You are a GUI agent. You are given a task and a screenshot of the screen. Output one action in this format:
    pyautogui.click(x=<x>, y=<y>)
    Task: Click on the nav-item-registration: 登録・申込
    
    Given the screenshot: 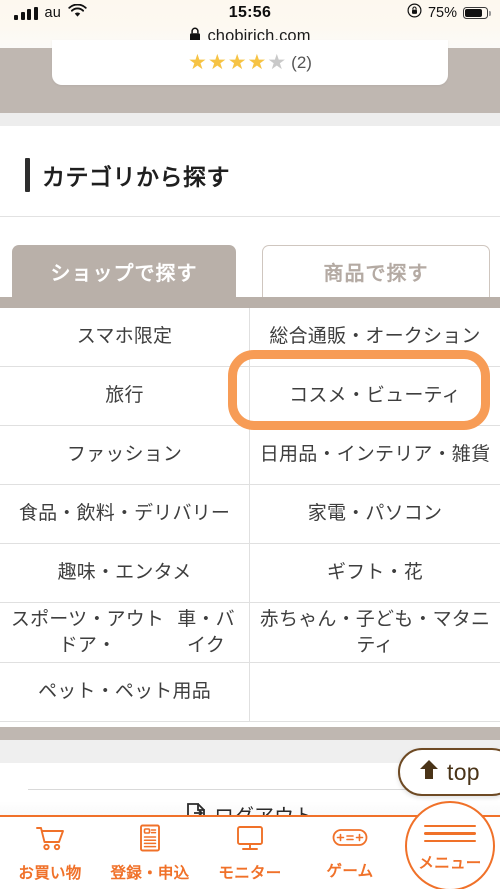 What is the action you would take?
    pyautogui.click(x=150, y=853)
    